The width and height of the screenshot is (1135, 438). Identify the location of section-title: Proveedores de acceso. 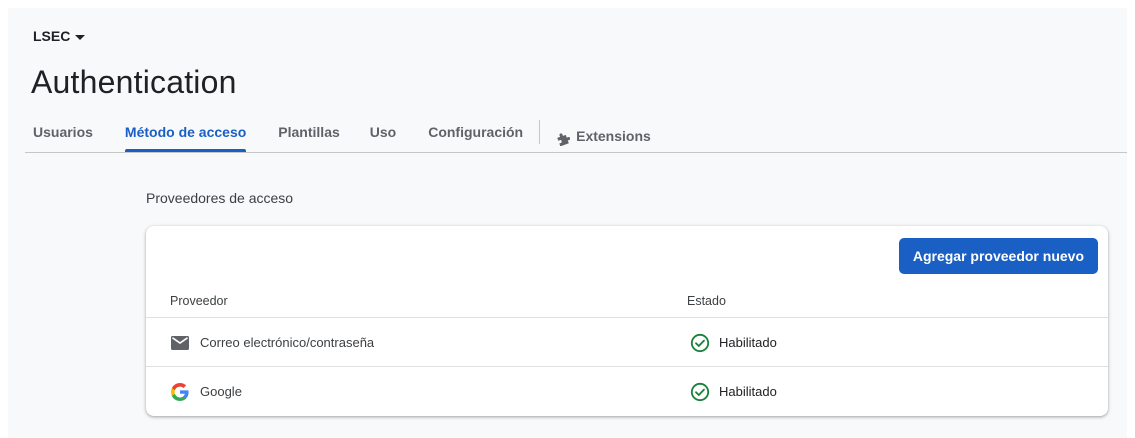
(220, 198).